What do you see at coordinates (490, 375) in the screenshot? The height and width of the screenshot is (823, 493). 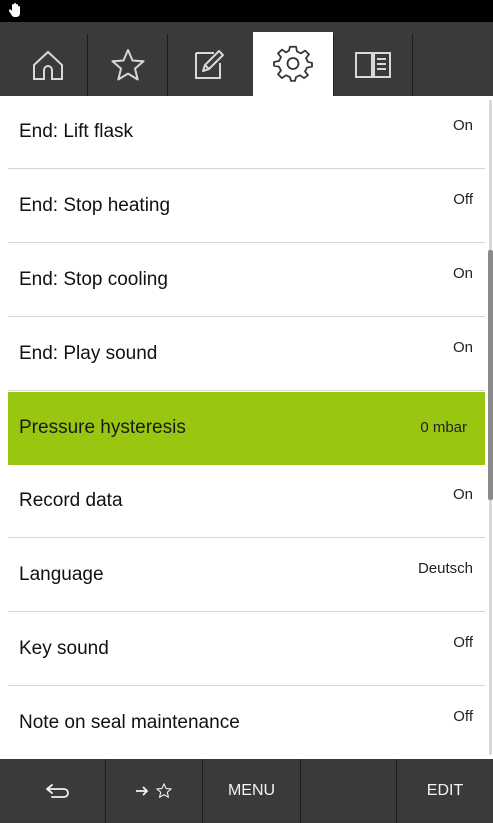 I see `scrollbar-thumb` at bounding box center [490, 375].